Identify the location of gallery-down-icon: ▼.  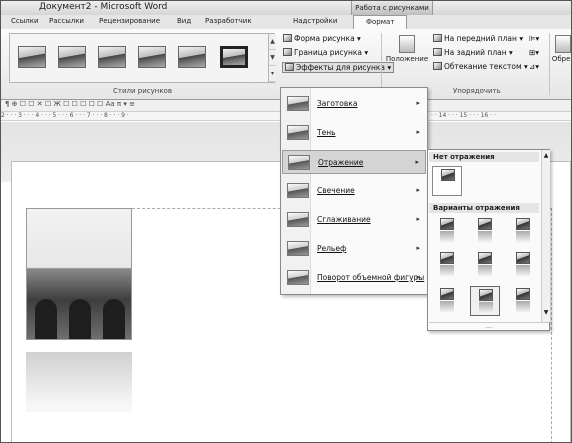
(272, 58).